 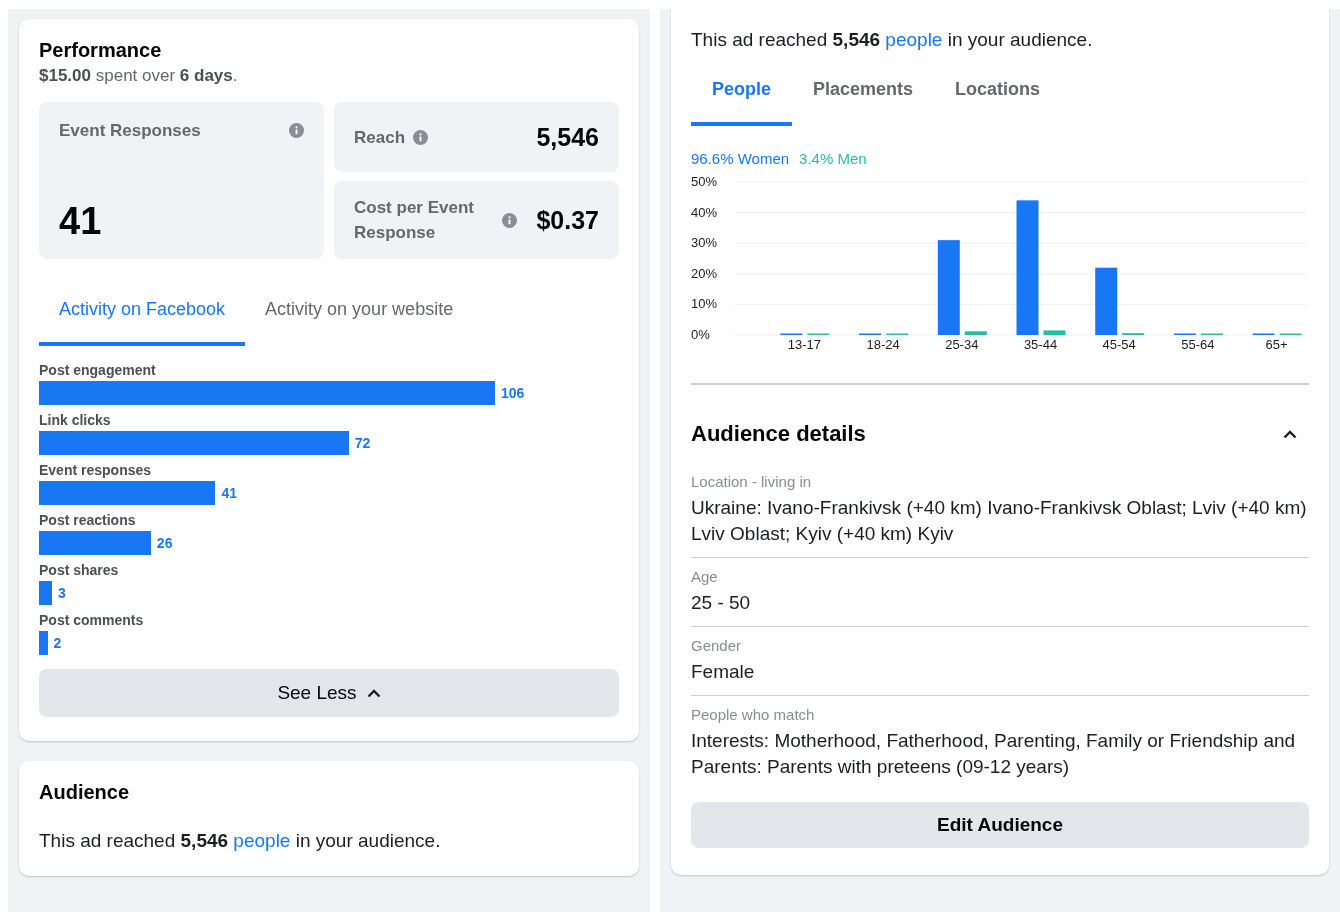 What do you see at coordinates (999, 521) in the screenshot?
I see `detail-value: Ukraine: Ivano-Frankivsk (+40 km) Ivano-Frankivsk Oblast; Lviv (+40 km) Lviv Oblast; Kyiv (+40 km) Kyiv` at bounding box center [999, 521].